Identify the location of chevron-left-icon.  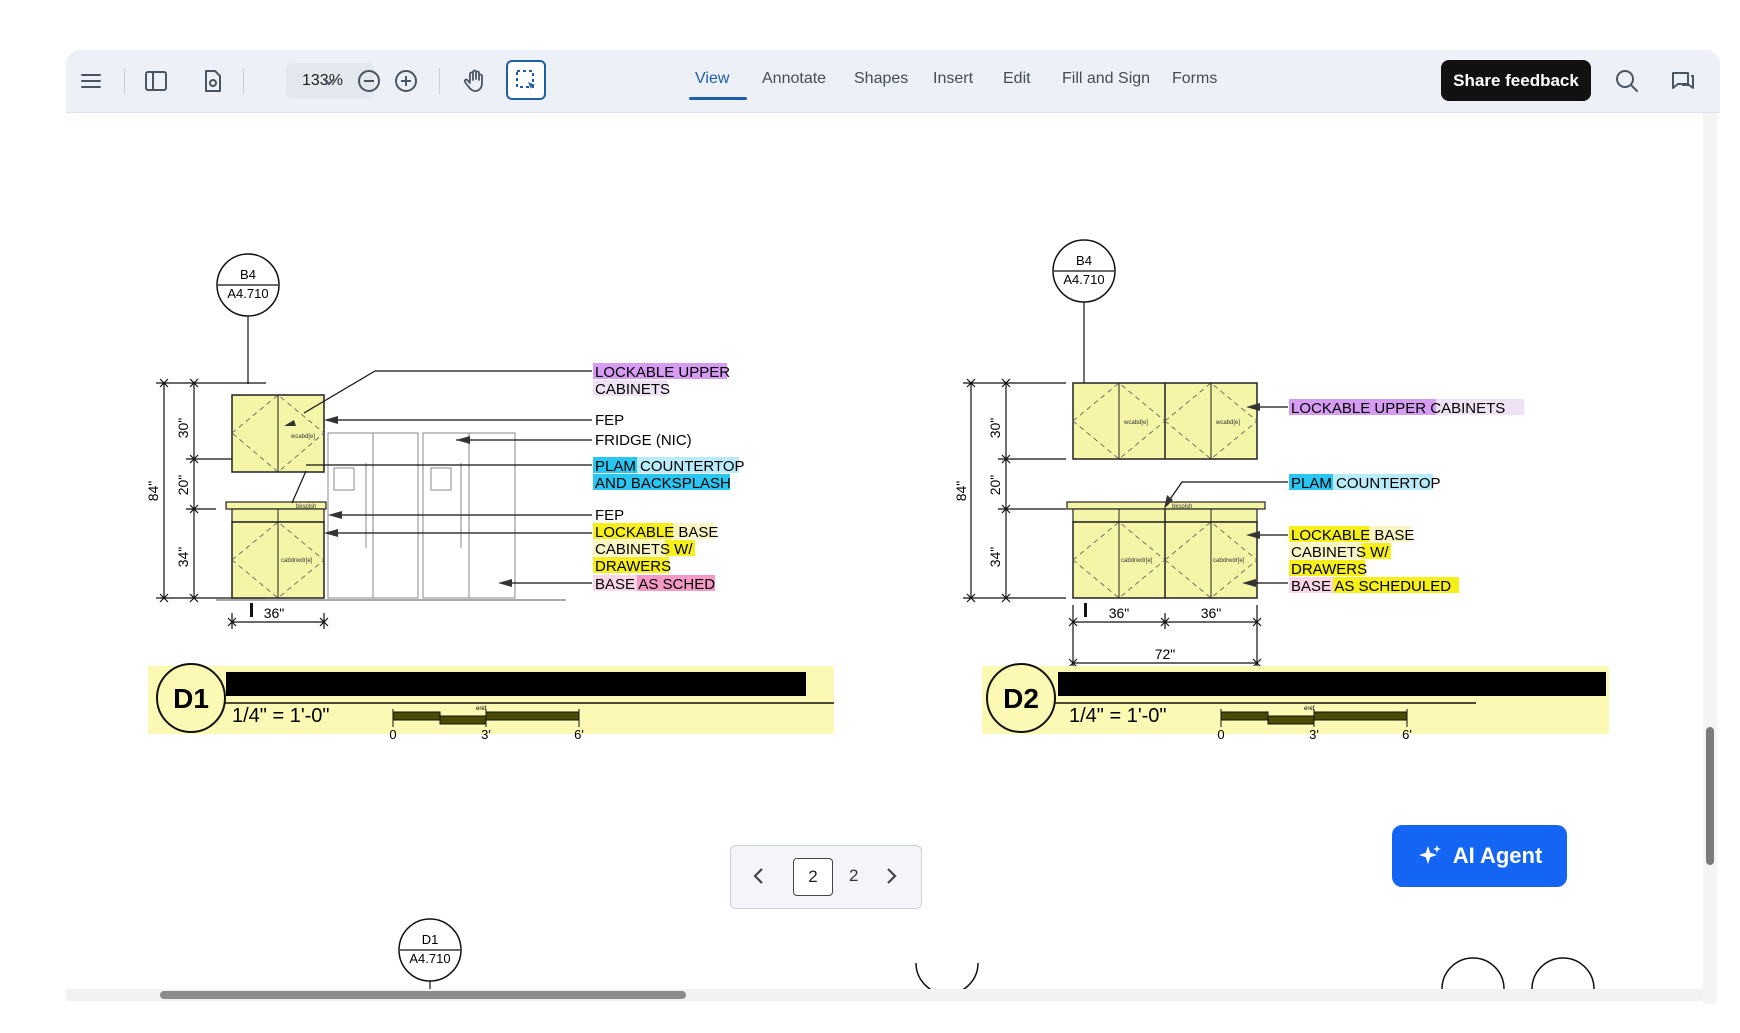
(759, 876).